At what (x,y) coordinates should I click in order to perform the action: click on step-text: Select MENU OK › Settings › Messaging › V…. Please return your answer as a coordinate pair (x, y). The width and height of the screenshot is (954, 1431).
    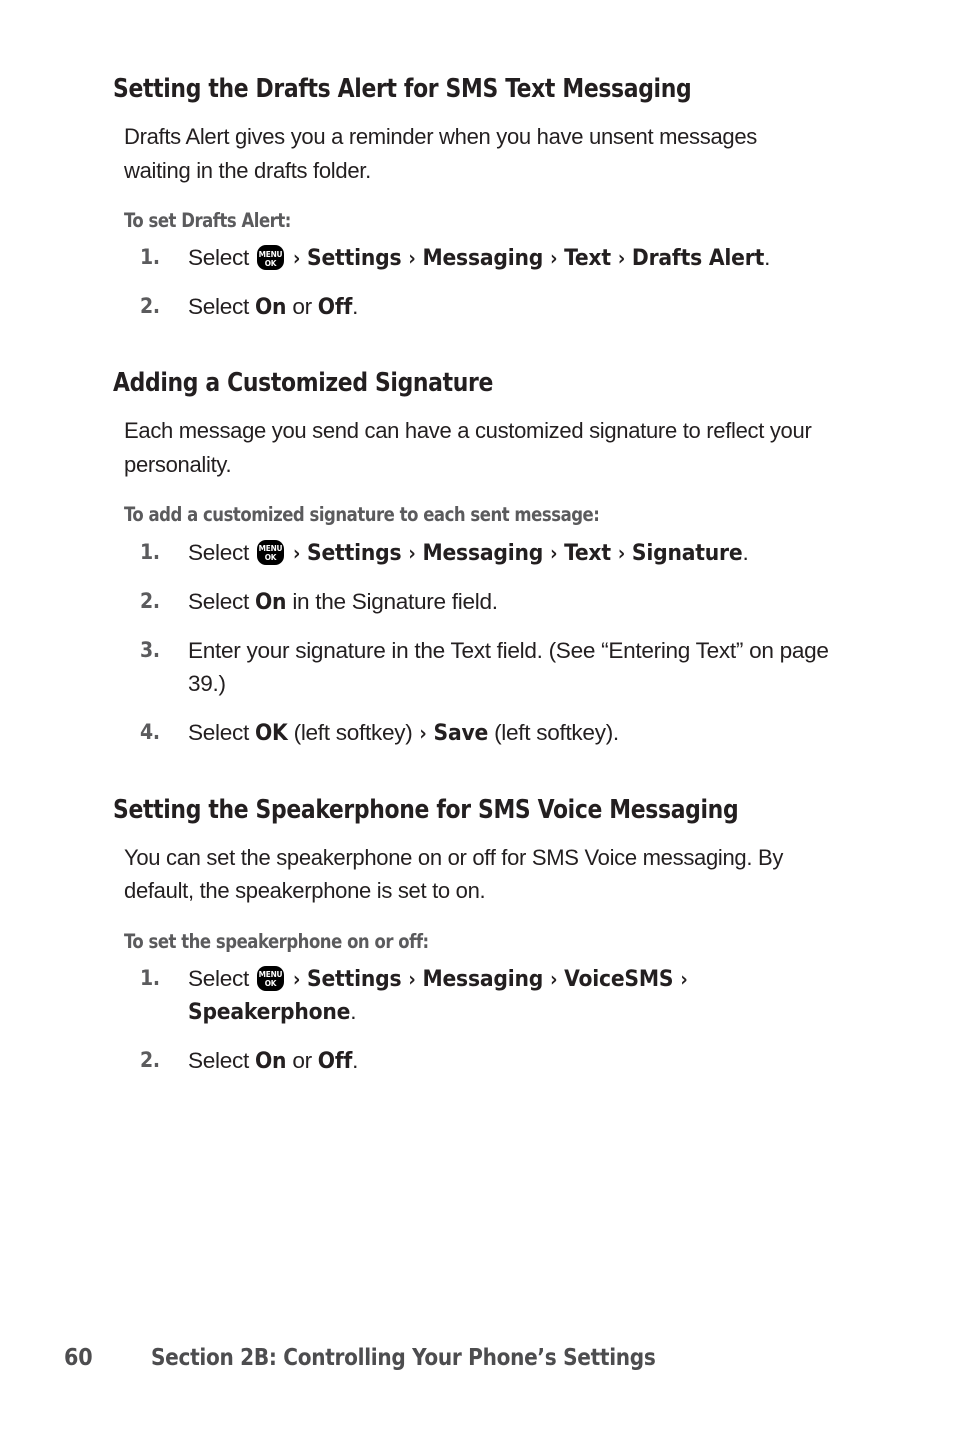
    Looking at the image, I should click on (438, 995).